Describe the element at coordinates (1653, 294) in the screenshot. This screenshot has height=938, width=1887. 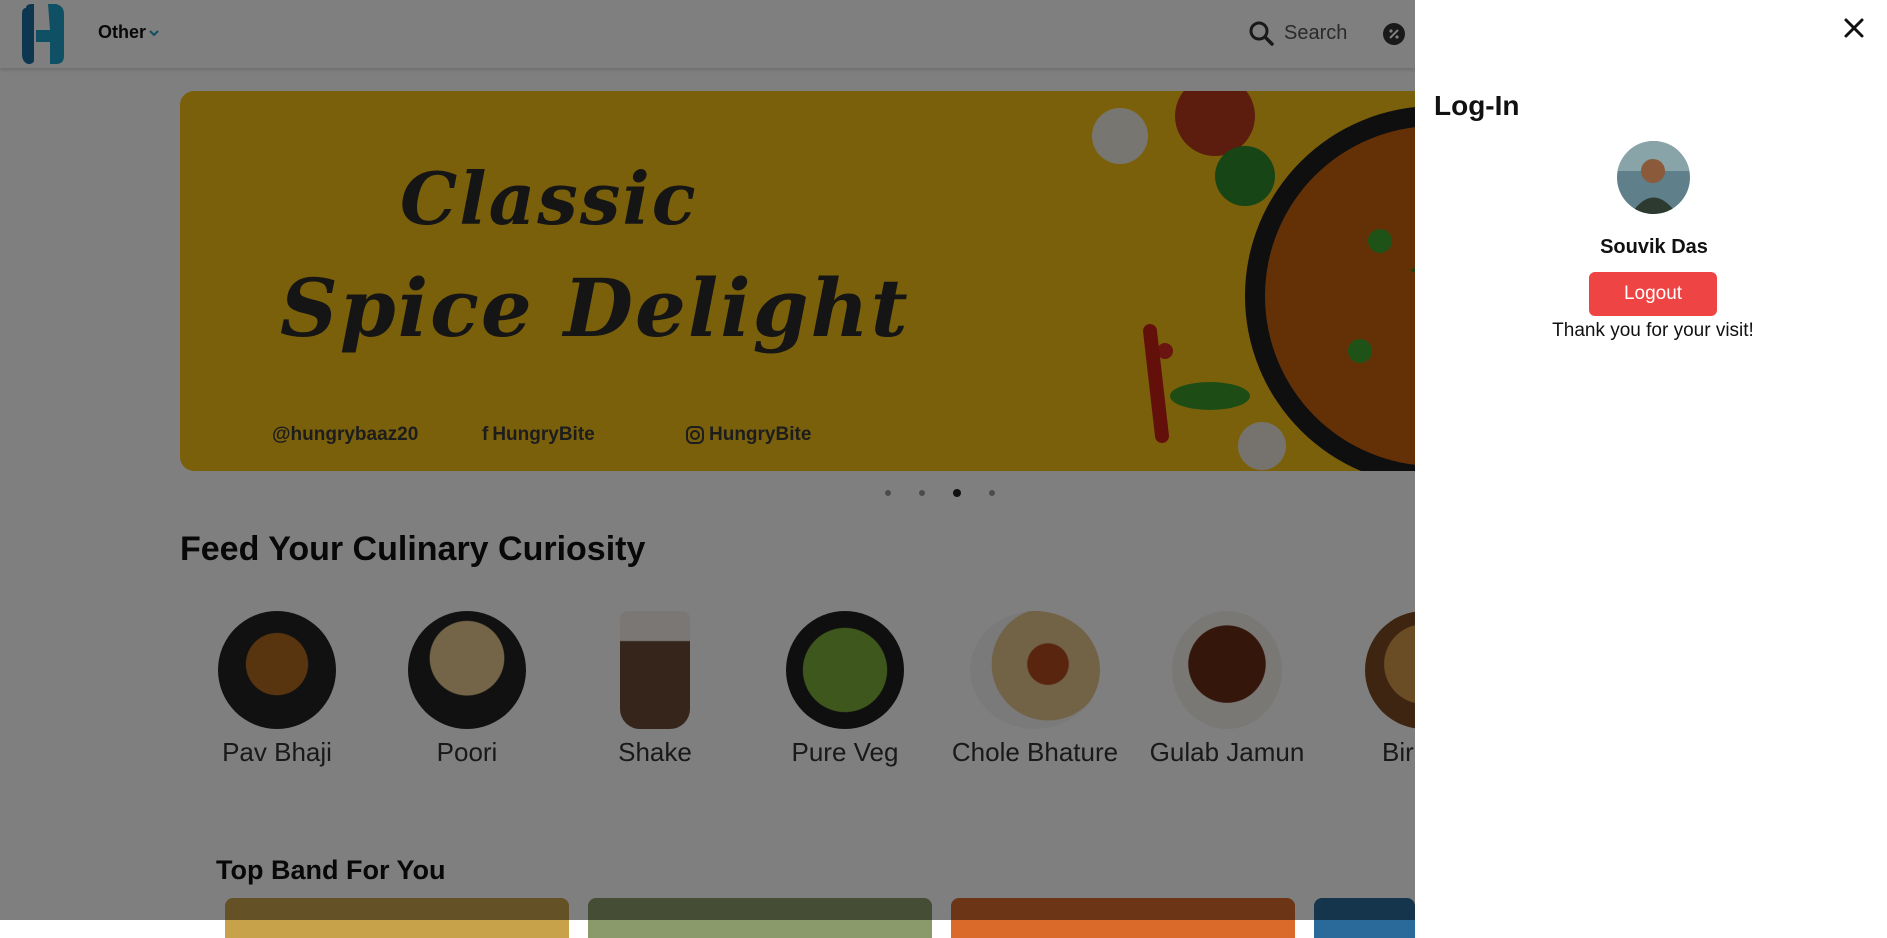
I see `logout-button: Logout` at that location.